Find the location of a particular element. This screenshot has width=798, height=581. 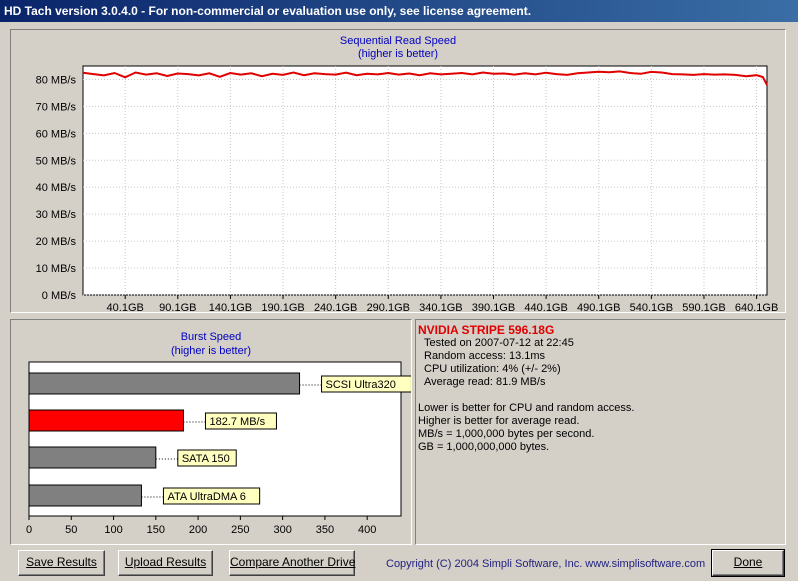

tested-on: Tested on 2007-07-12 at 22:45 is located at coordinates (499, 343).